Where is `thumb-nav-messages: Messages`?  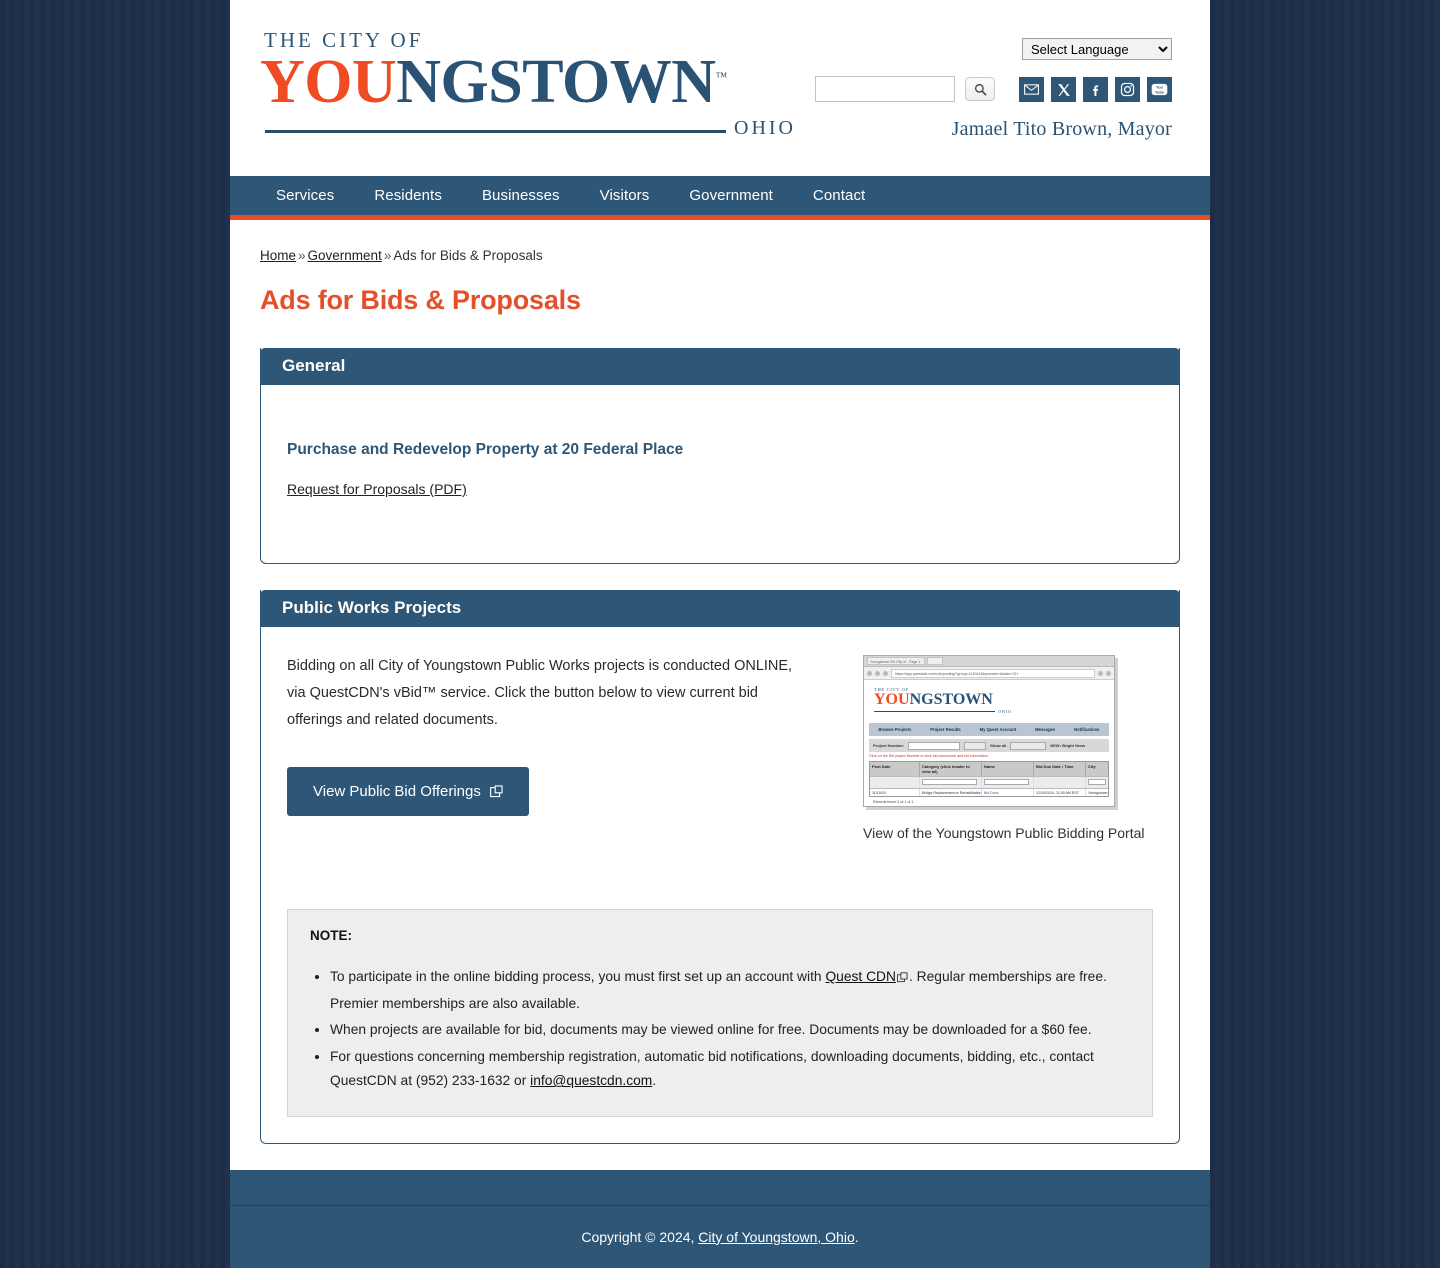 thumb-nav-messages: Messages is located at coordinates (1045, 729).